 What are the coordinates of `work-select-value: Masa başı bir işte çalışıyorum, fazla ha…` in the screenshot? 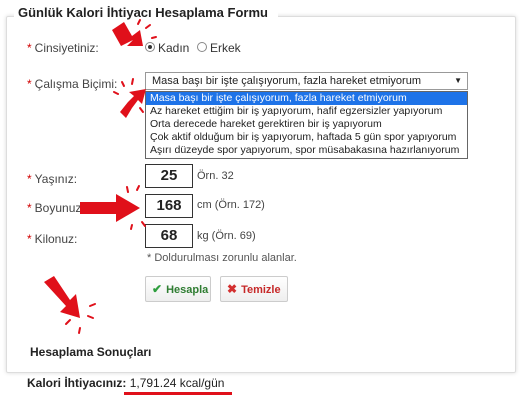 It's located at (286, 81).